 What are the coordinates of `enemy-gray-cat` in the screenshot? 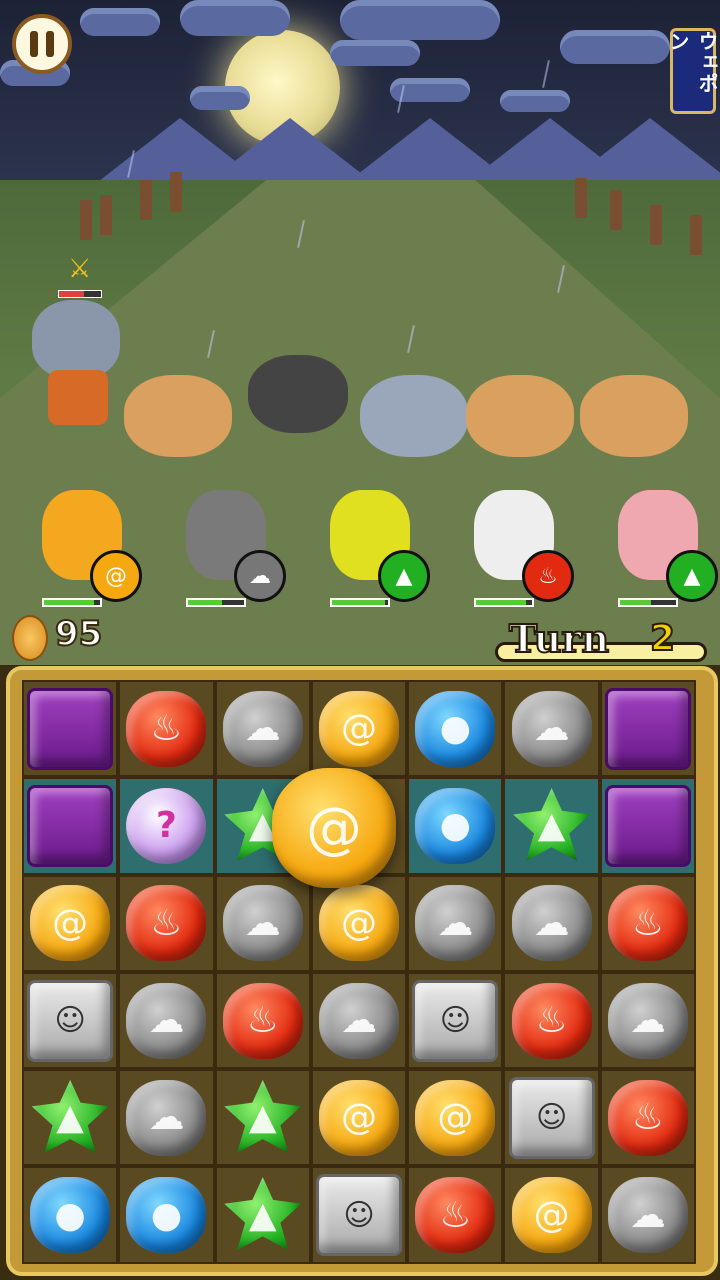 It's located at (75, 370).